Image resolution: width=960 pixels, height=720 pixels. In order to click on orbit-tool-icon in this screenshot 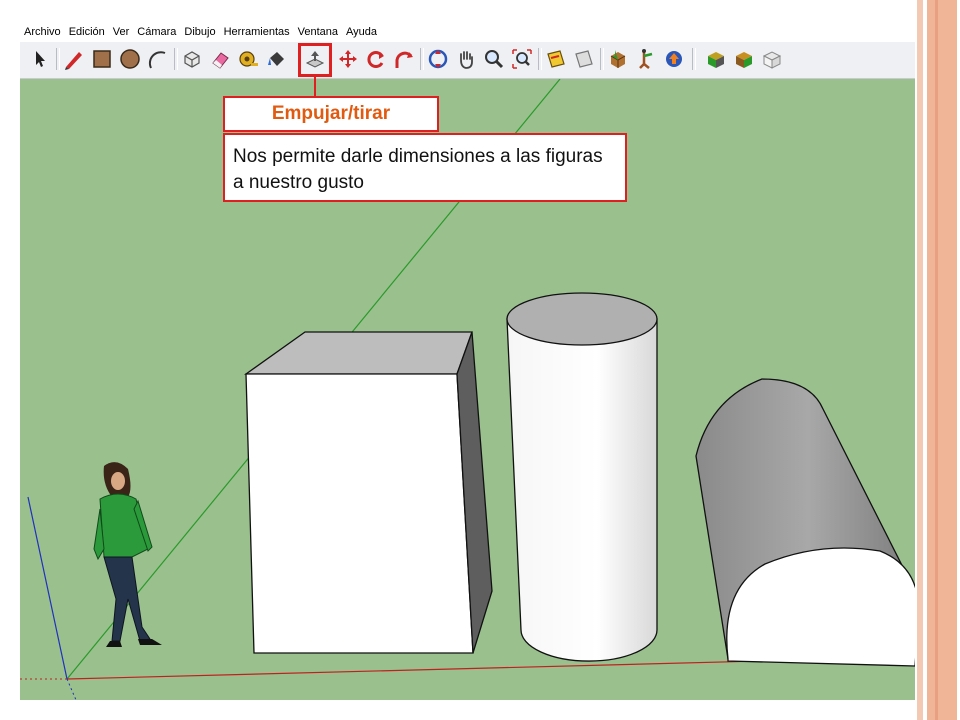, I will do `click(438, 59)`.